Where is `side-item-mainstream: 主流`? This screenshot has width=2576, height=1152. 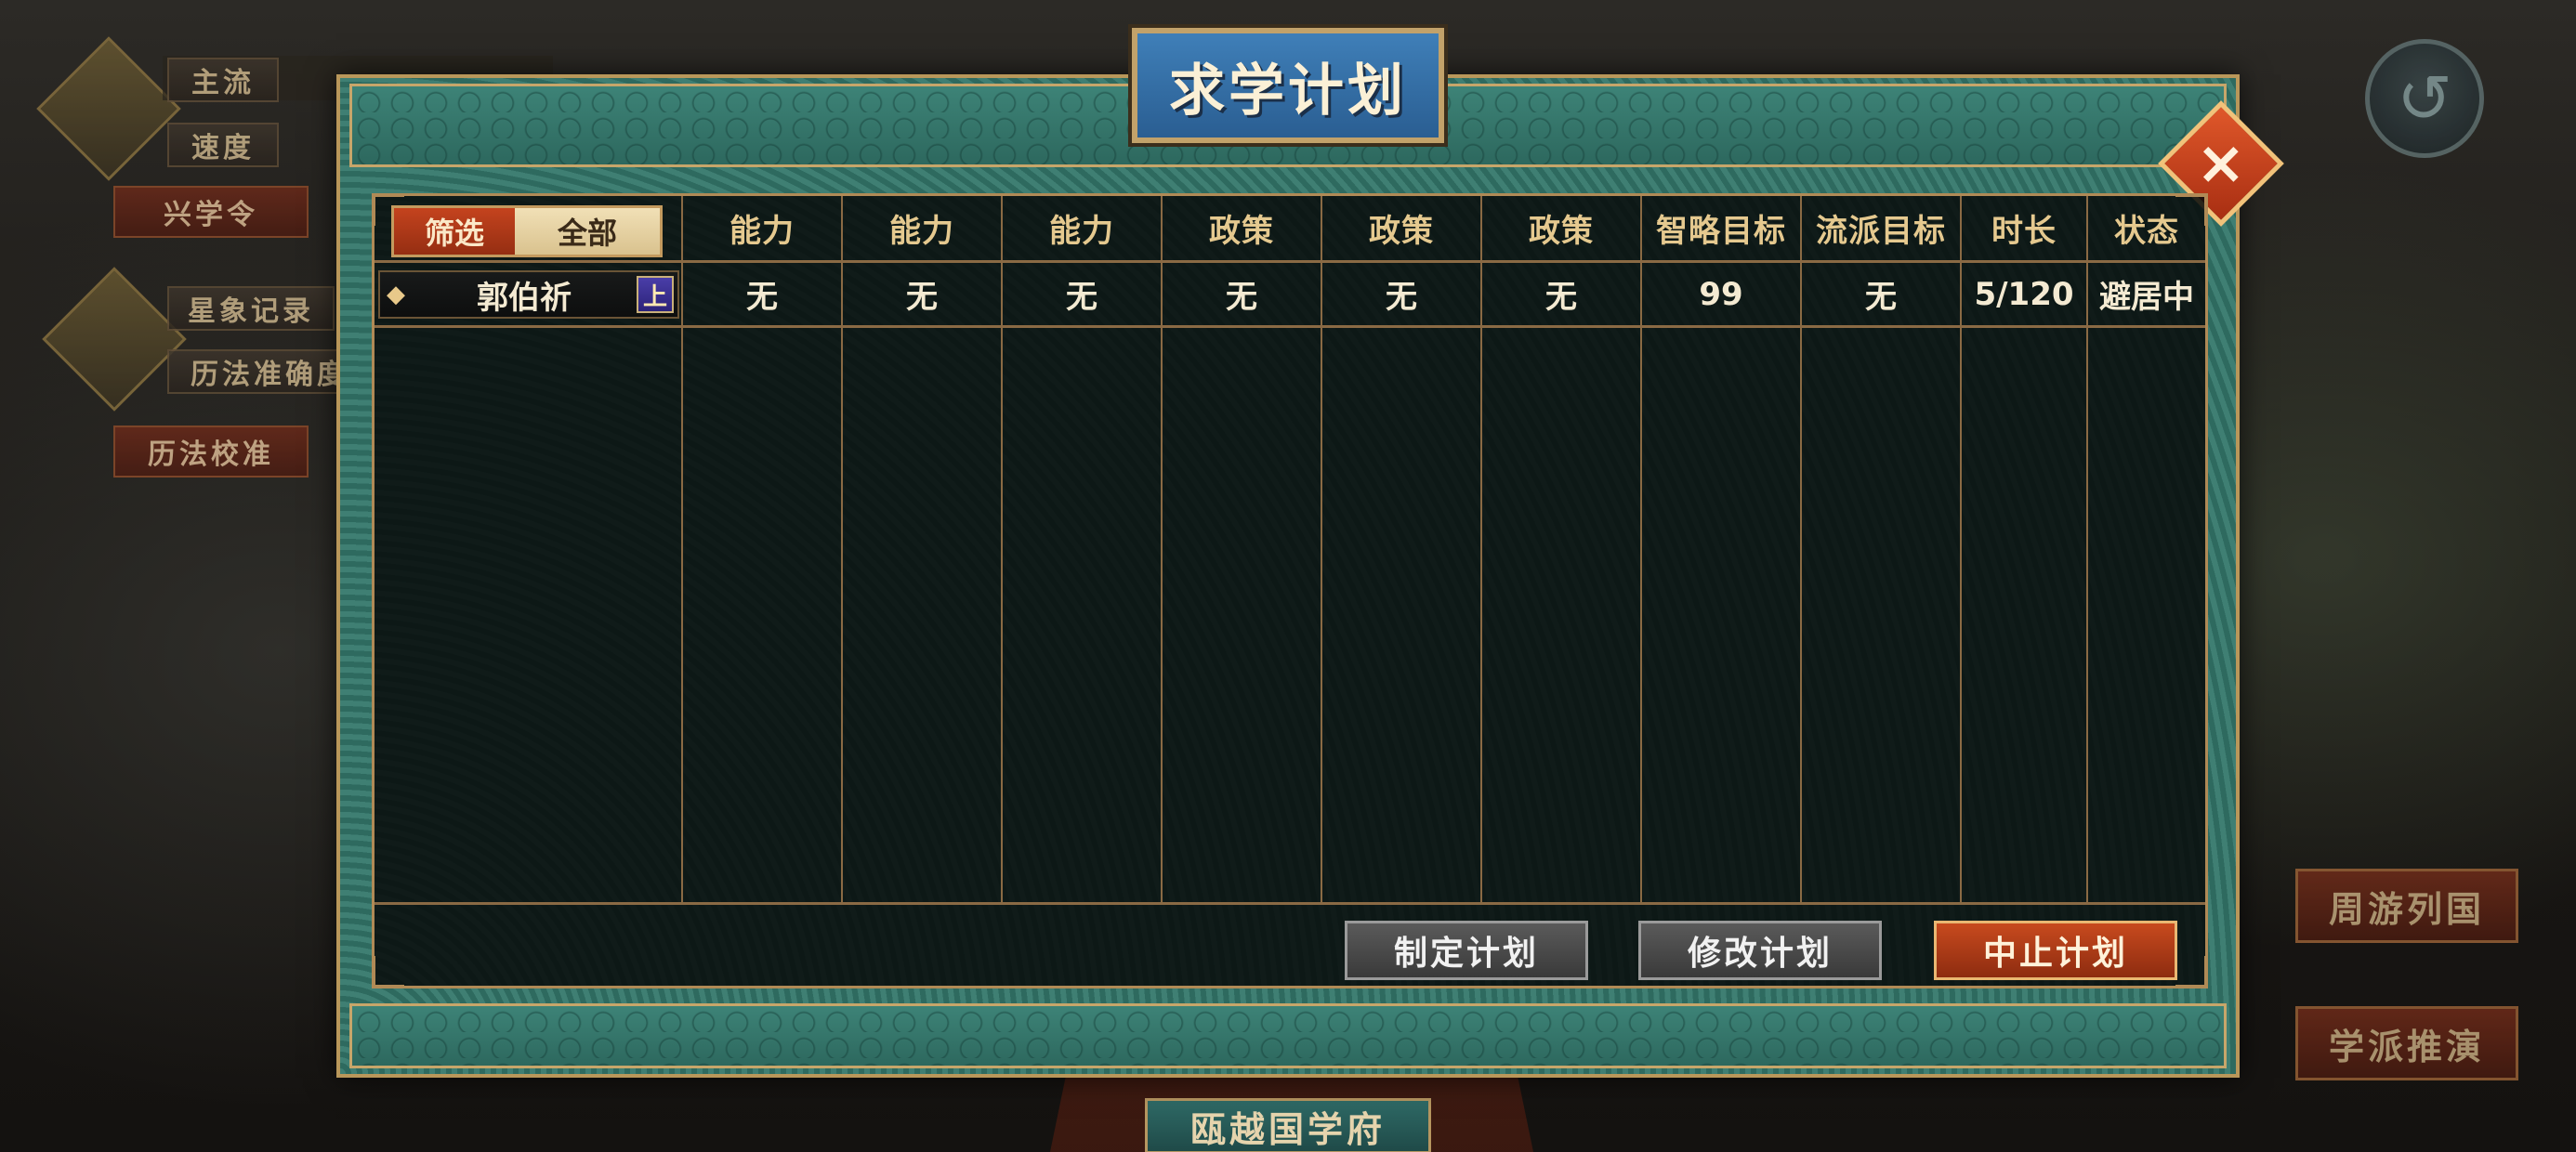 side-item-mainstream: 主流 is located at coordinates (223, 80).